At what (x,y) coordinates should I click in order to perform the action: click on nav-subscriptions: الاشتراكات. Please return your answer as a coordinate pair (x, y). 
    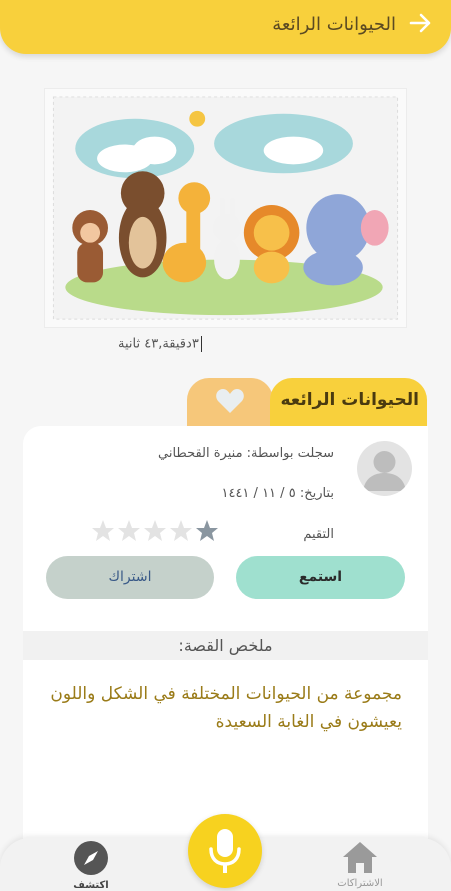
    Looking at the image, I should click on (360, 865).